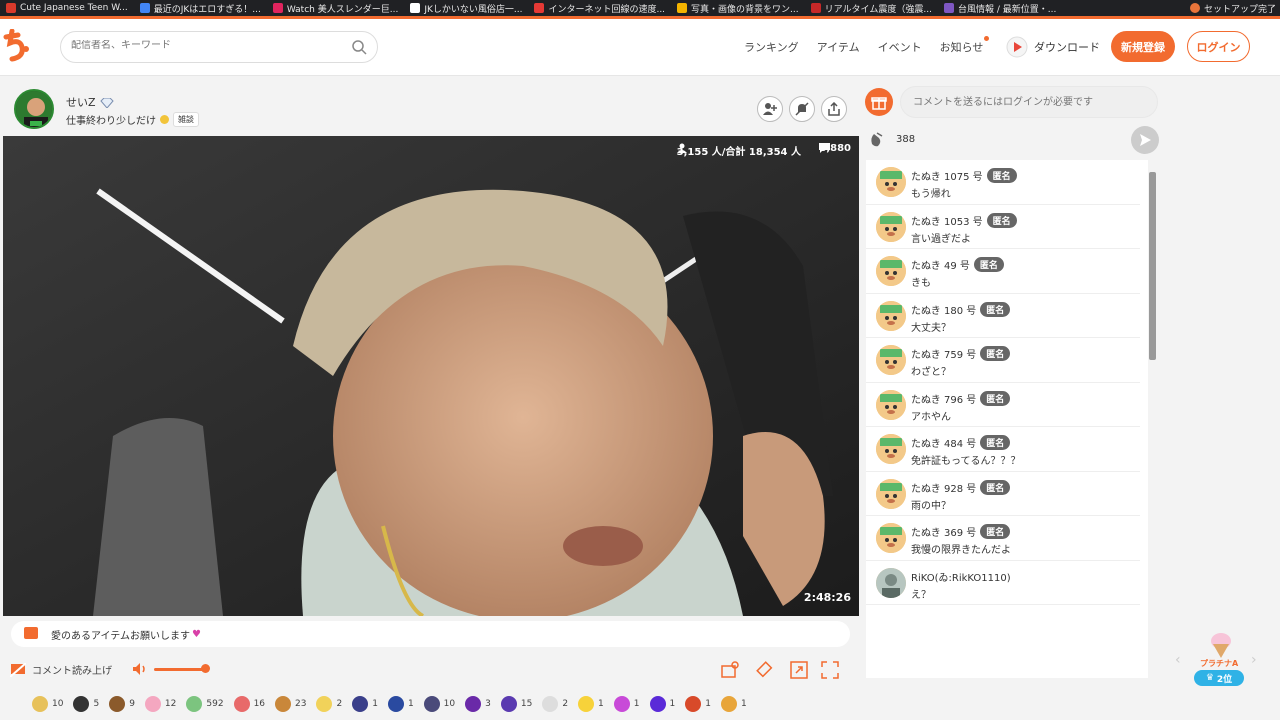  Describe the element at coordinates (965, 45) in the screenshot. I see `nav-news: お知らせ` at that location.